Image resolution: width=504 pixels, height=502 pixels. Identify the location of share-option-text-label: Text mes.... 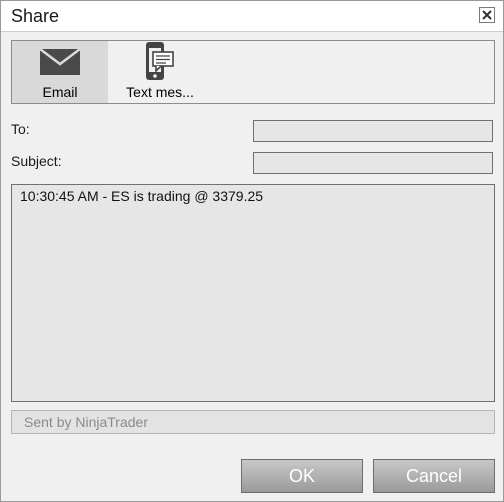
(160, 92).